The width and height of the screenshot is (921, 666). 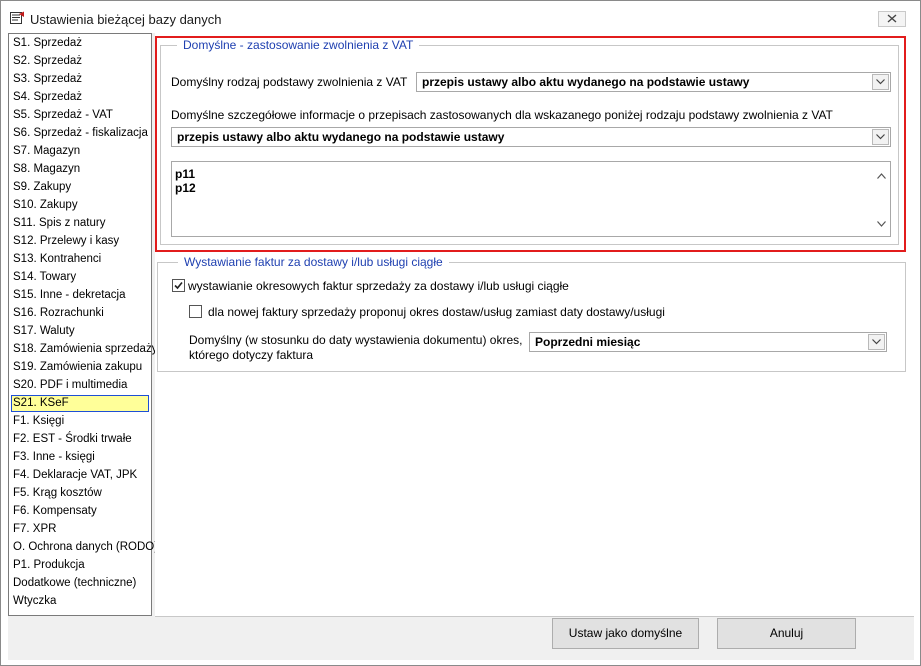 What do you see at coordinates (185, 188) in the screenshot?
I see `memo-line: p12` at bounding box center [185, 188].